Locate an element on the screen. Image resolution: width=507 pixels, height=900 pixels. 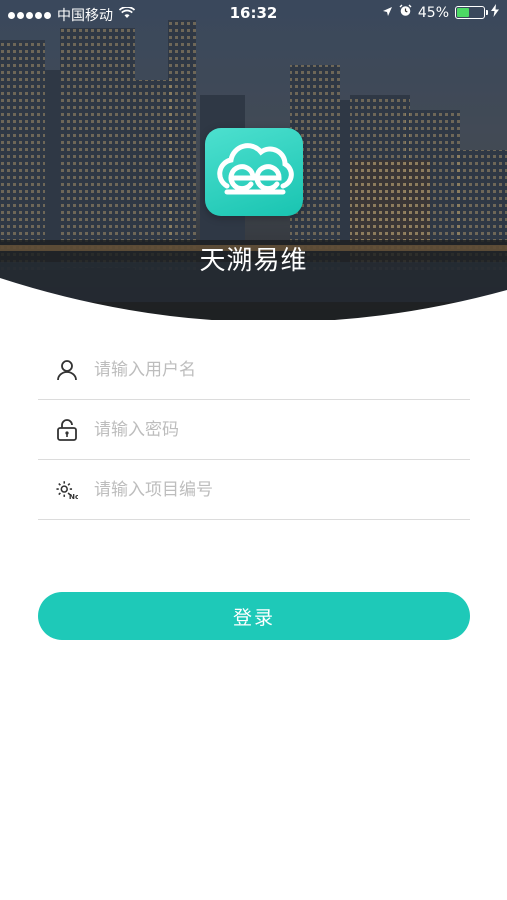
alarm-clock-icon is located at coordinates (405, 12).